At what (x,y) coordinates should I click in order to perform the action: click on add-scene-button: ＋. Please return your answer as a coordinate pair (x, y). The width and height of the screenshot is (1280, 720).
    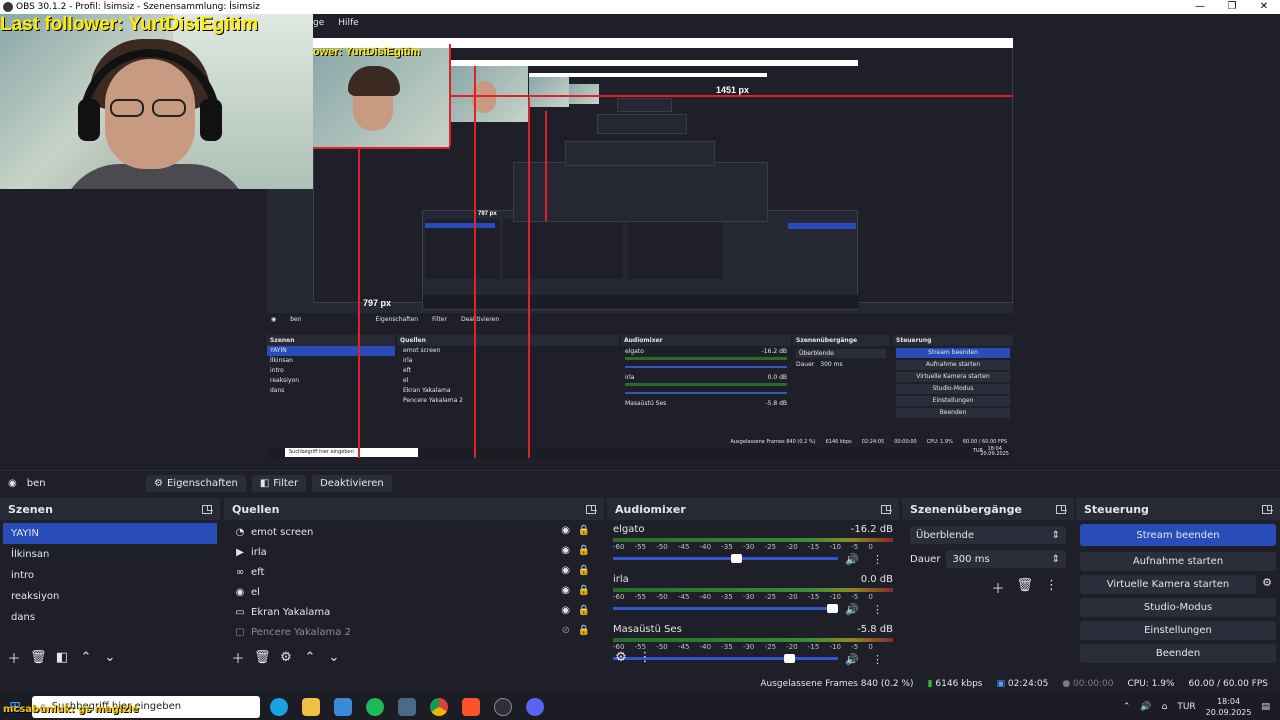
    Looking at the image, I should click on (14, 657).